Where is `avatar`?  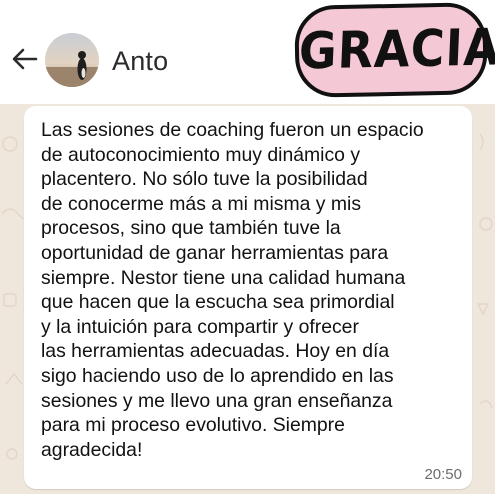 avatar is located at coordinates (72, 60).